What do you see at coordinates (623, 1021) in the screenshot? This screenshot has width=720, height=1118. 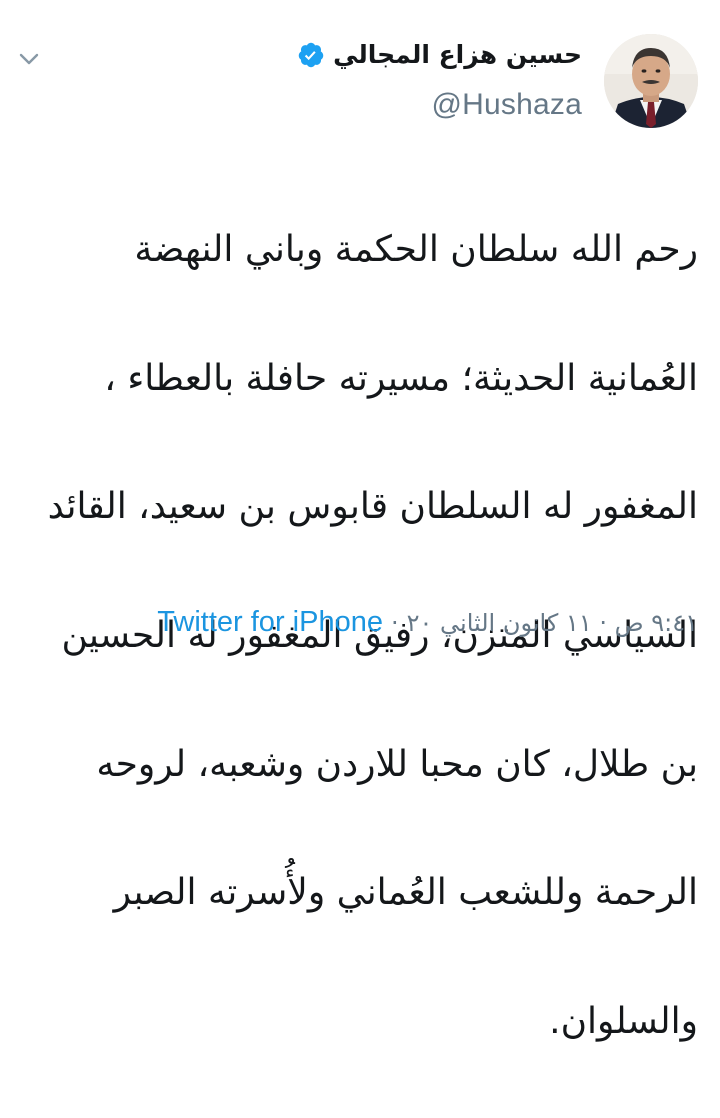 I see `tweet-text-line: والسلوان.` at bounding box center [623, 1021].